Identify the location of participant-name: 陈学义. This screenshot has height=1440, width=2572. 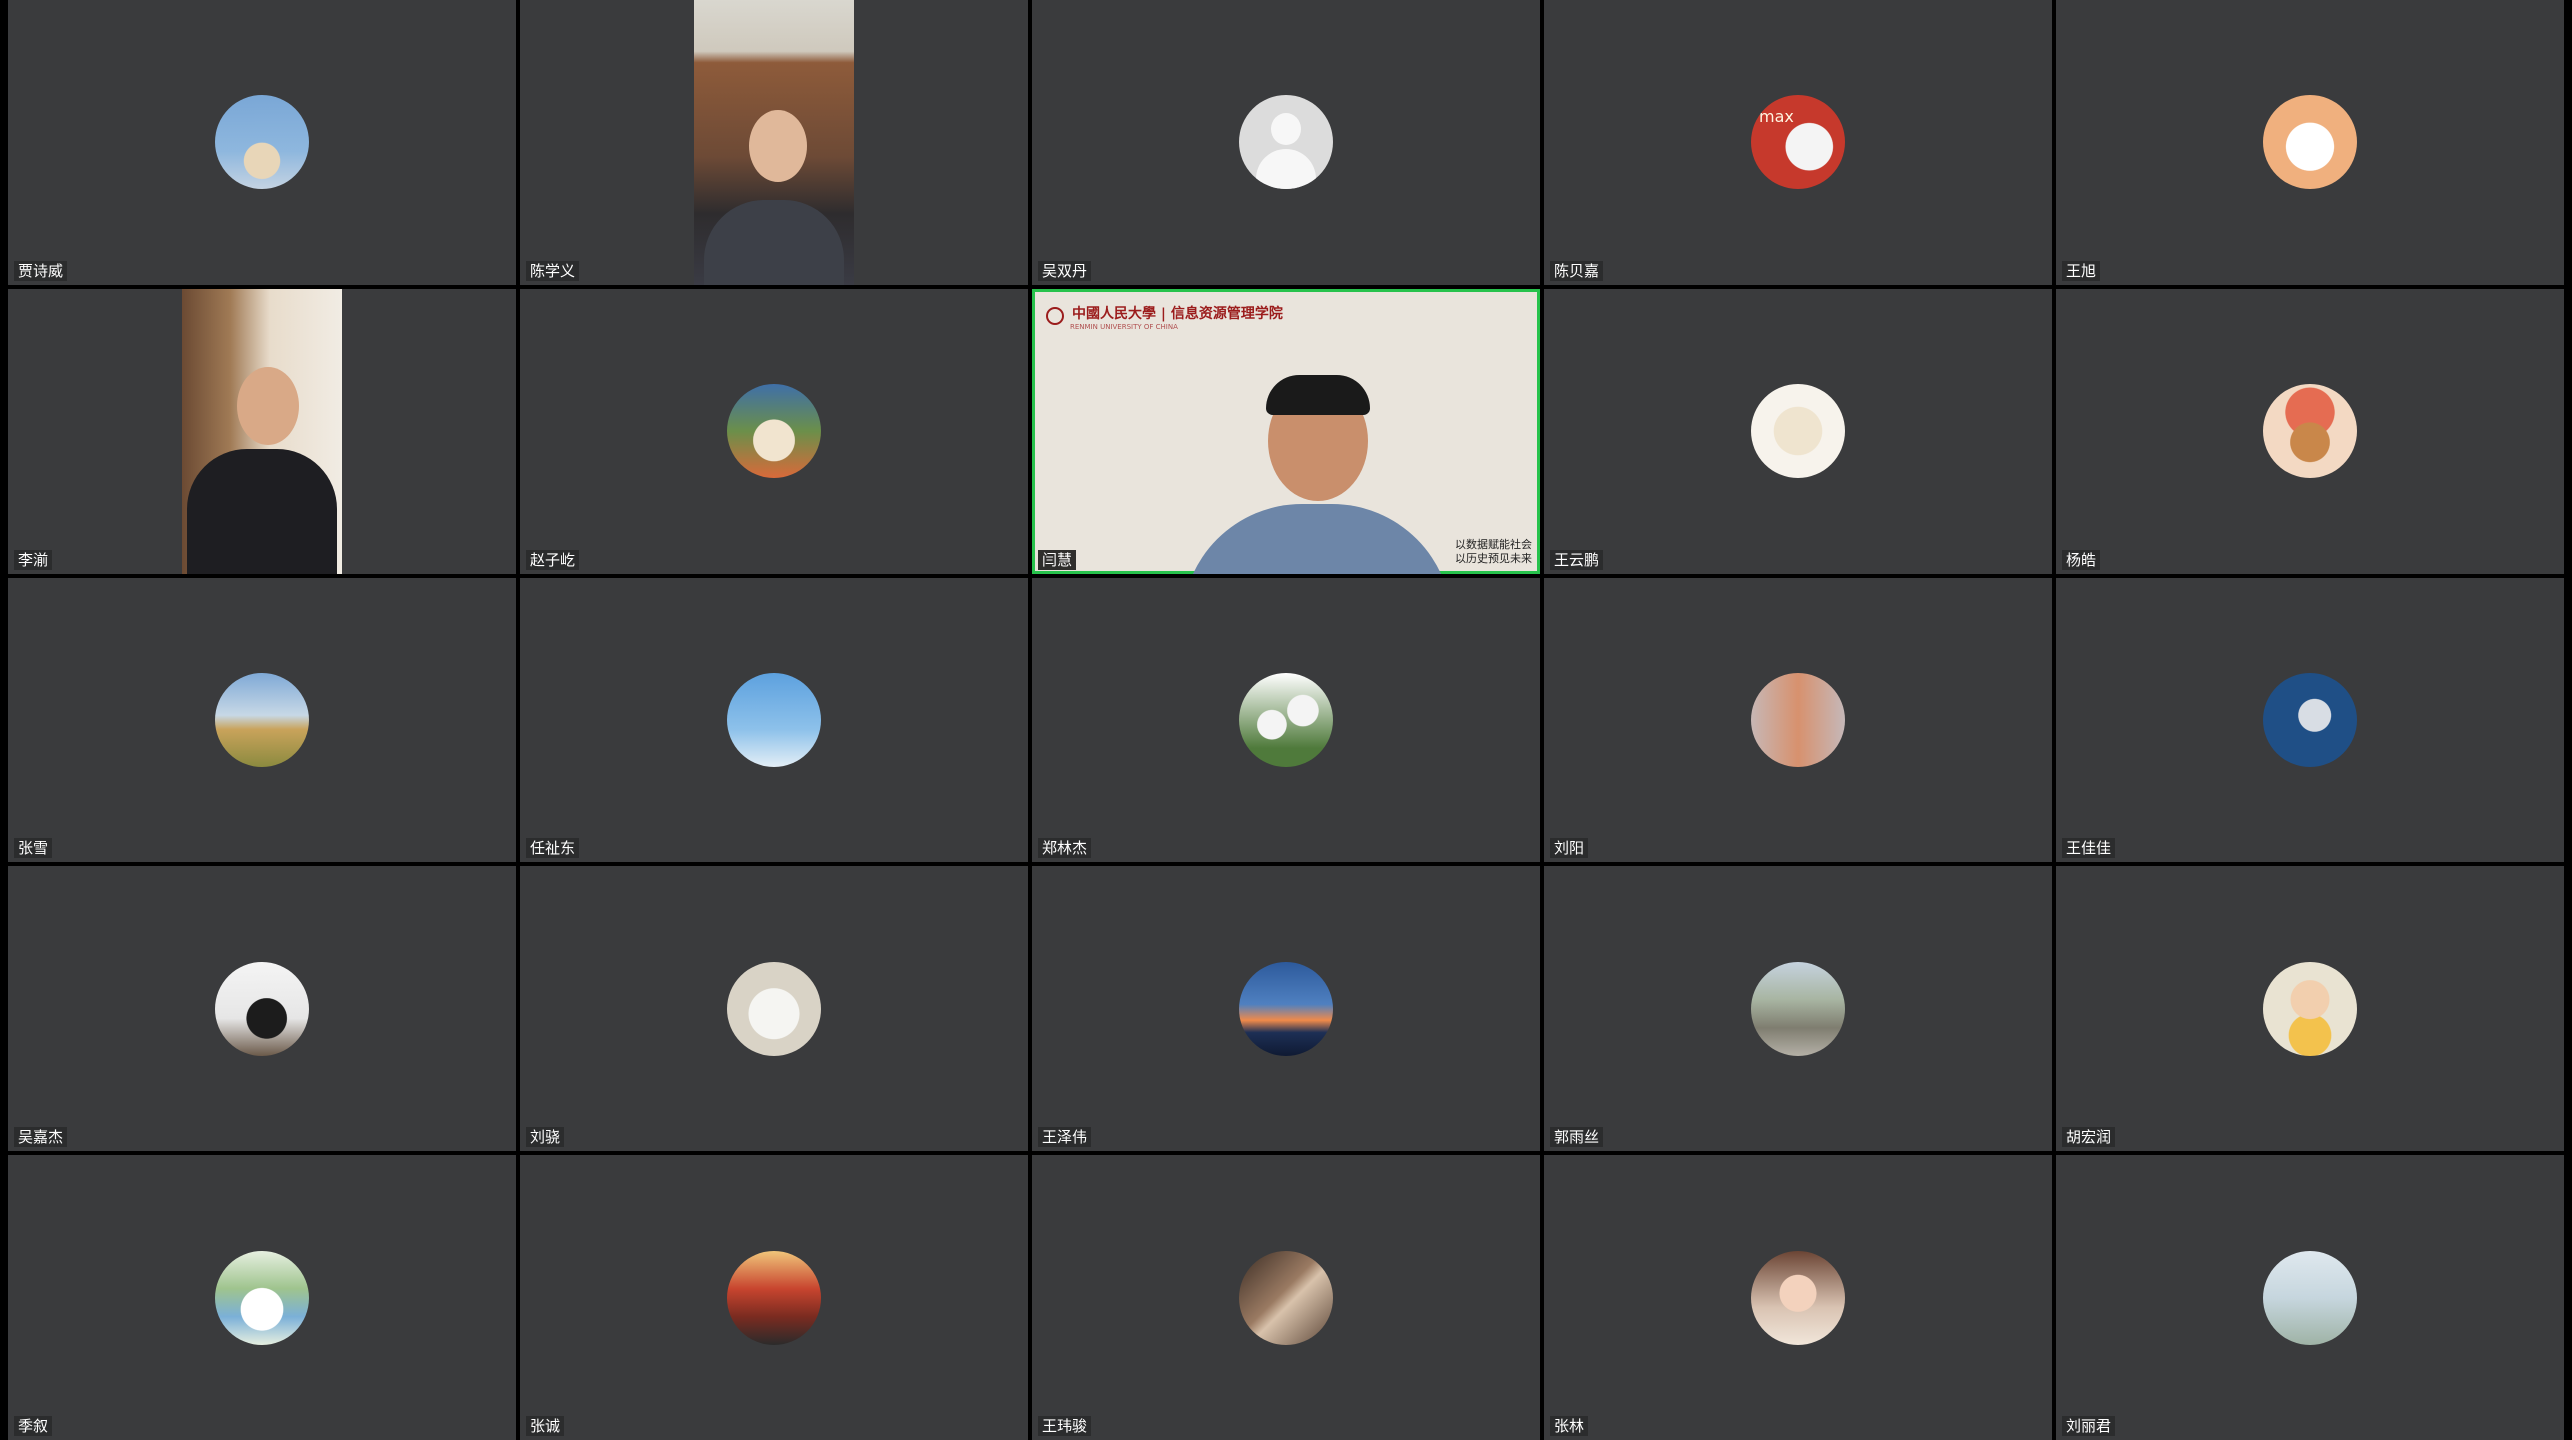
(553, 270).